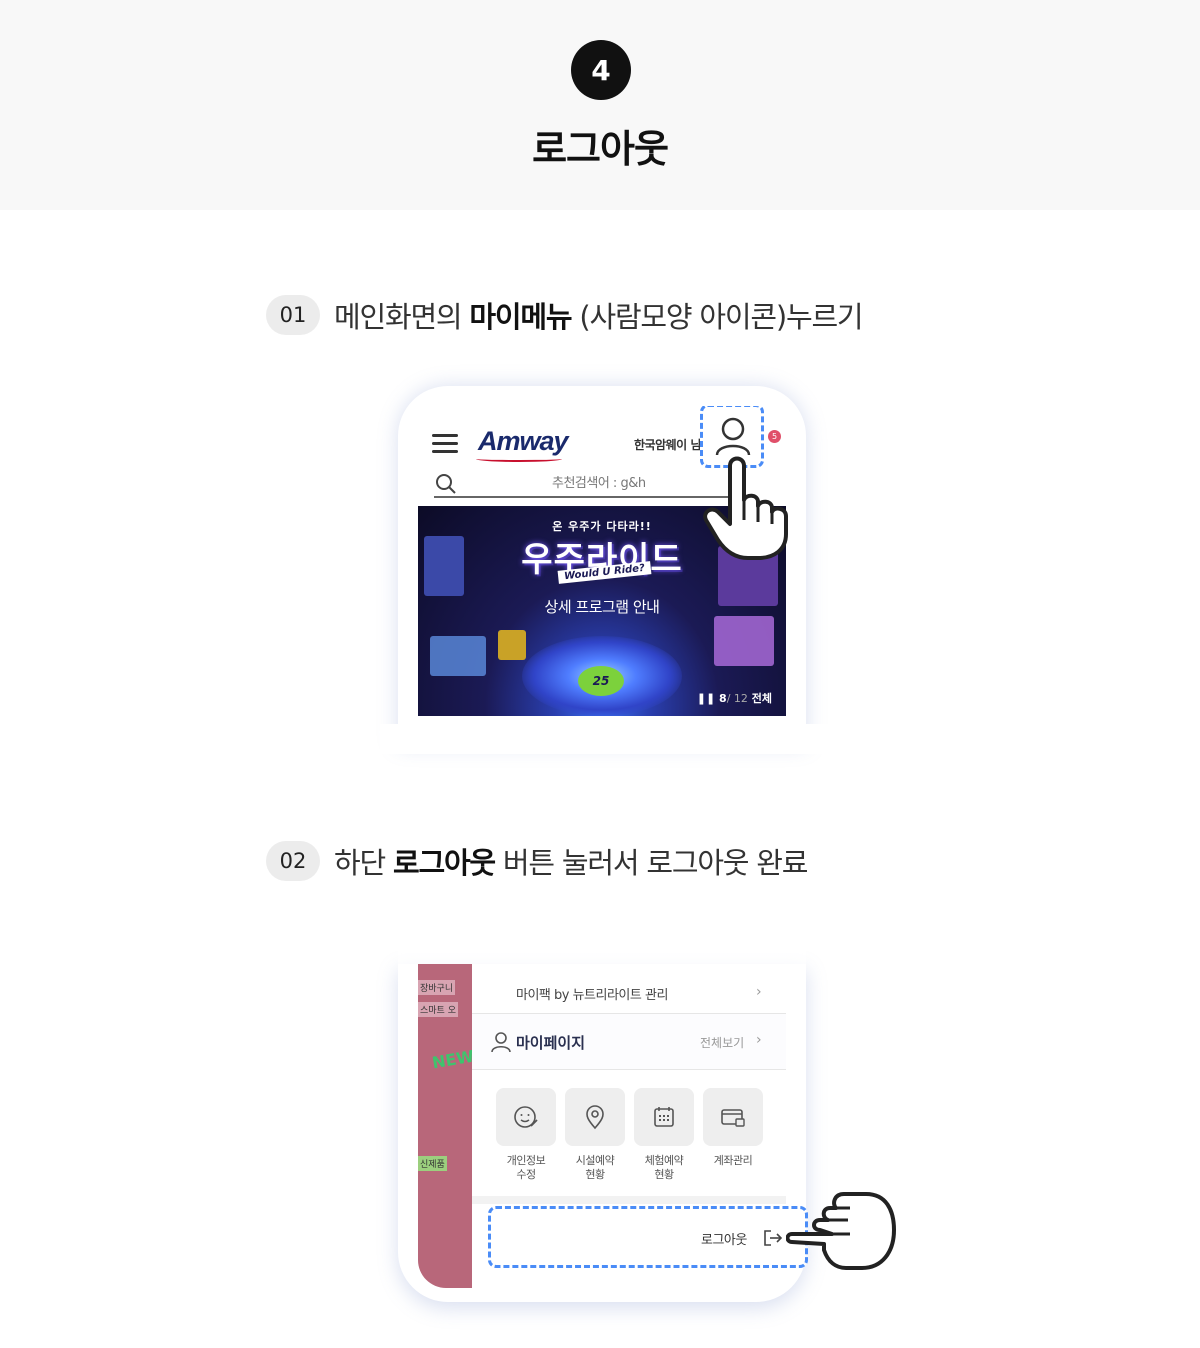 The height and width of the screenshot is (1348, 1200). Describe the element at coordinates (664, 1160) in the screenshot. I see `qa-label-line: 체험예약` at that location.